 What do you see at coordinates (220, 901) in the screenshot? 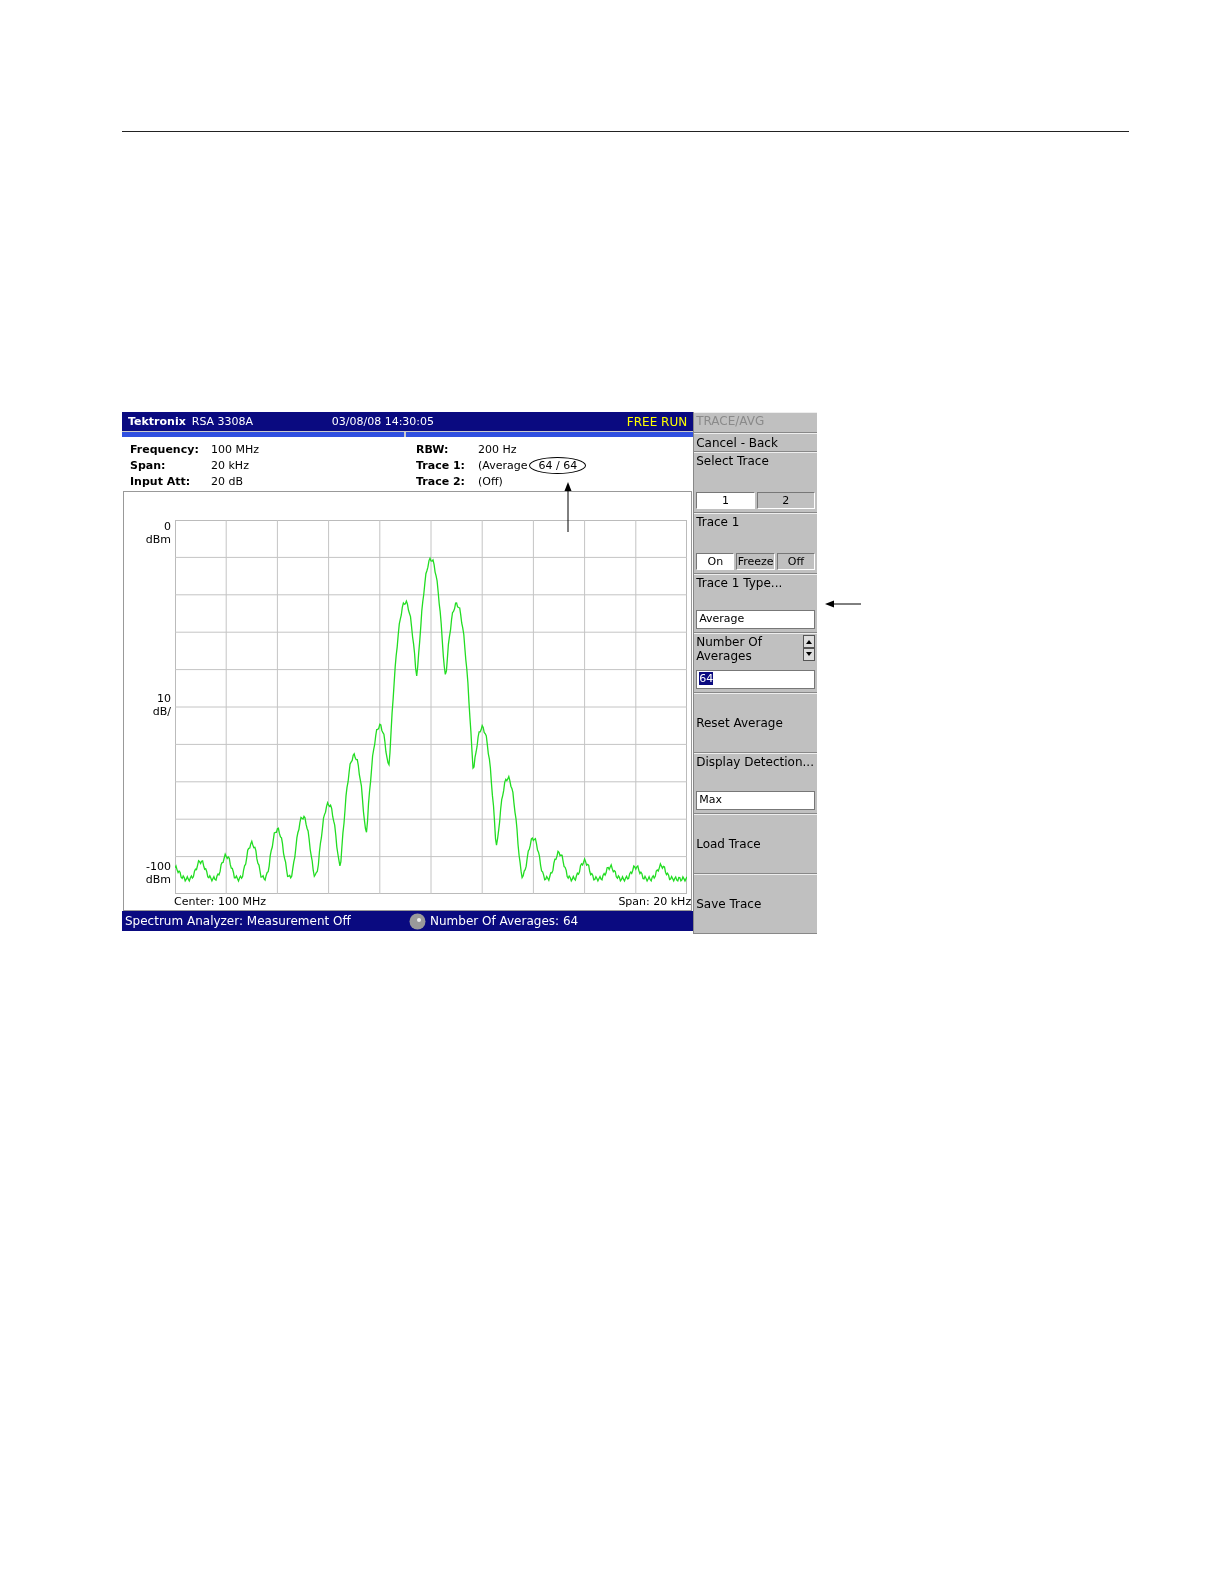
I see `center-frequency: Center: 100 MHz` at bounding box center [220, 901].